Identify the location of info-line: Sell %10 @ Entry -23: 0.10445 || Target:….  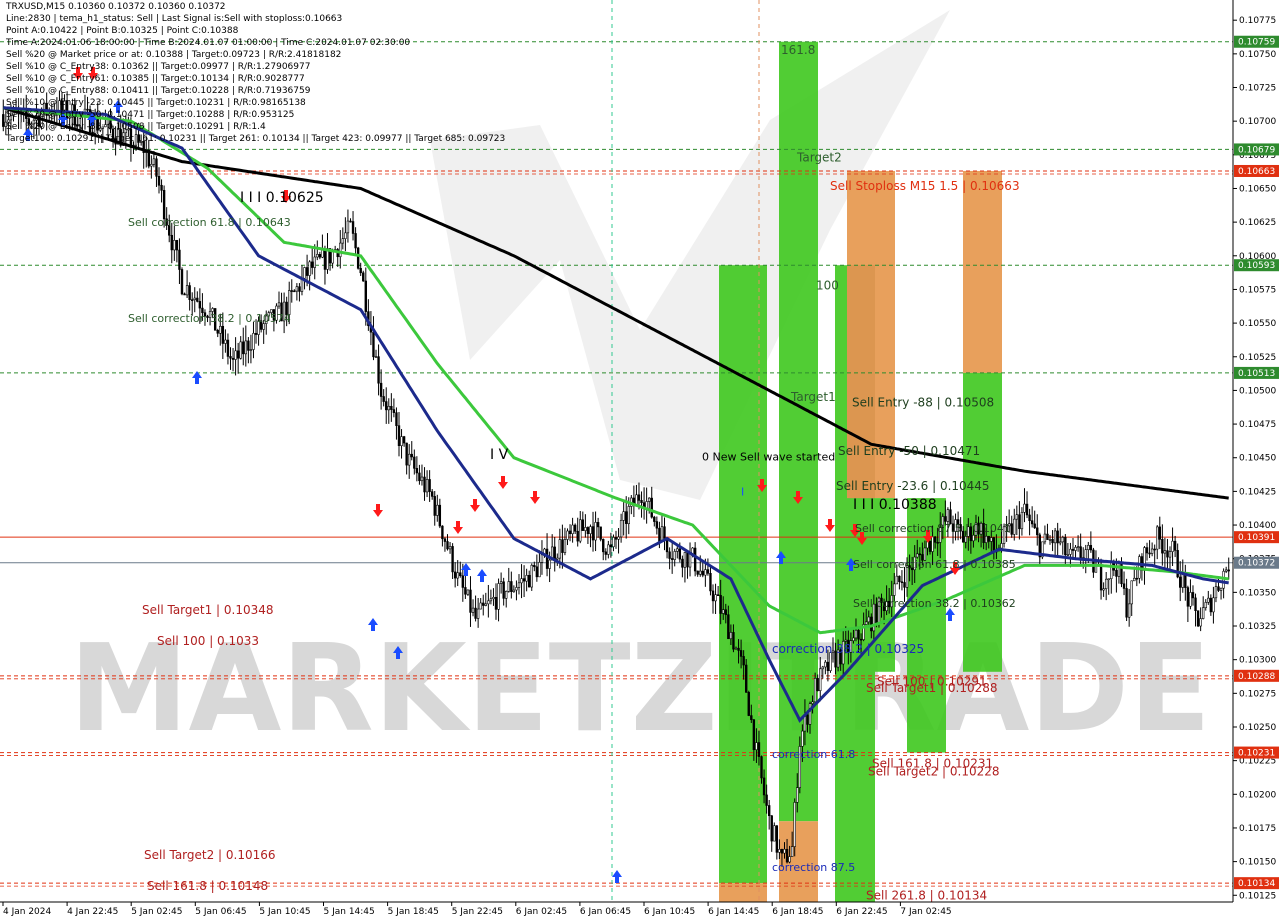
(156, 103).